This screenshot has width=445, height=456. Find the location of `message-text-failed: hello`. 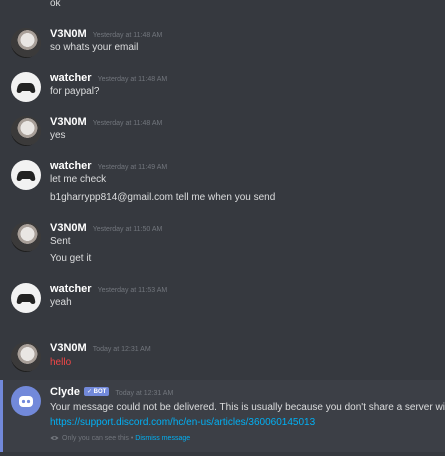

message-text-failed: hello is located at coordinates (61, 362).